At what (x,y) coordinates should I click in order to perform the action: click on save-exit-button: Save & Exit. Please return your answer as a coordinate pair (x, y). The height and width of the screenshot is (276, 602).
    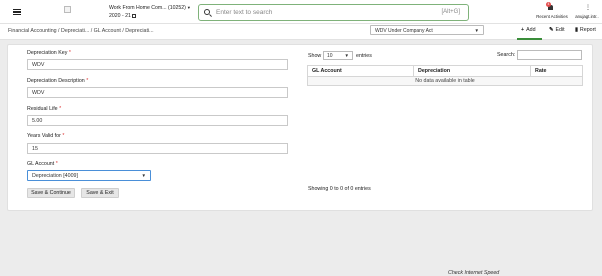
    Looking at the image, I should click on (100, 193).